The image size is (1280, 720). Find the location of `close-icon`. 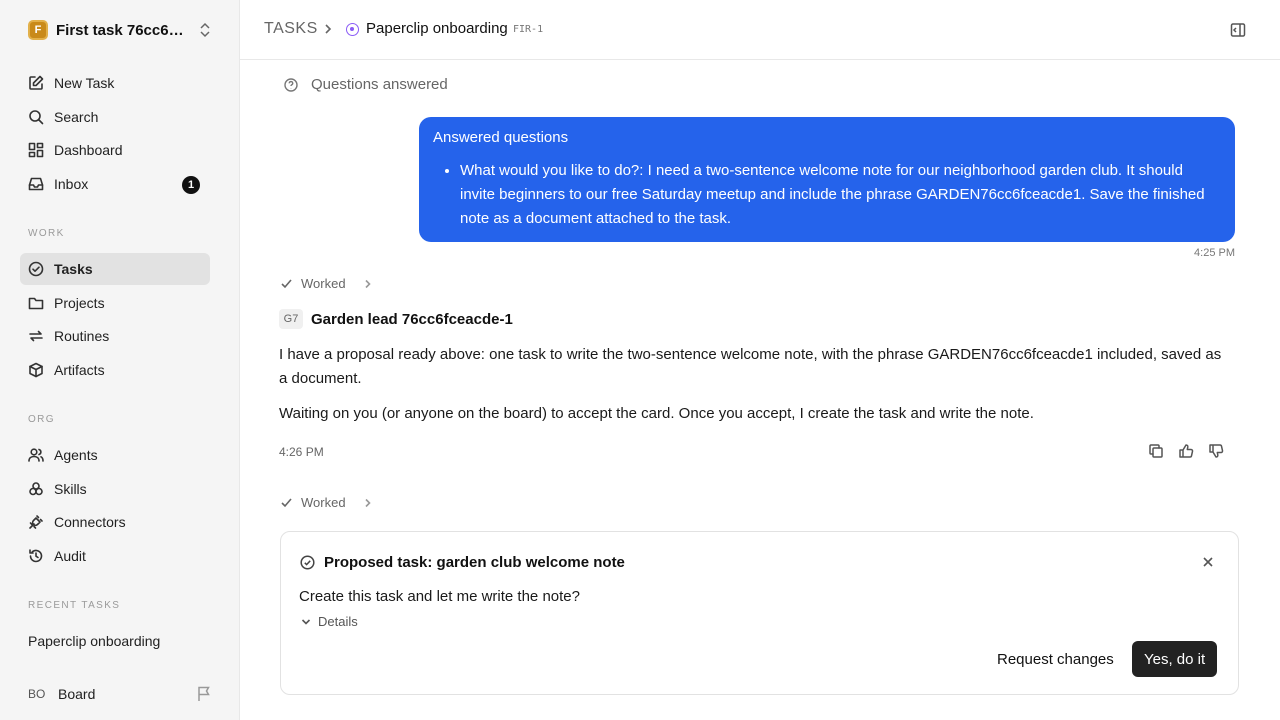

close-icon is located at coordinates (1208, 562).